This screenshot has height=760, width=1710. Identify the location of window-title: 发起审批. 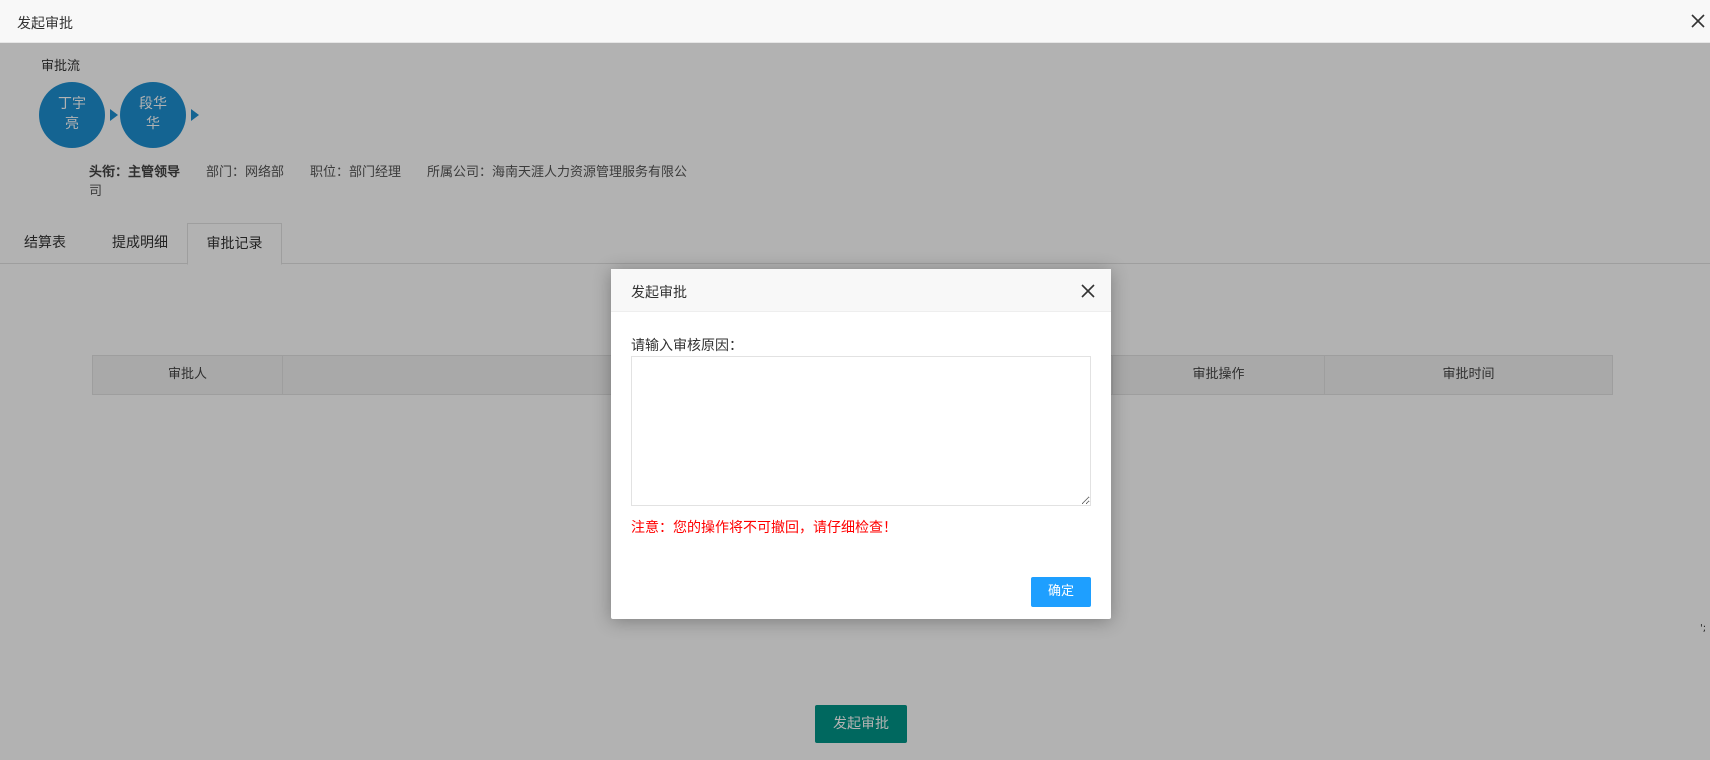
(45, 24).